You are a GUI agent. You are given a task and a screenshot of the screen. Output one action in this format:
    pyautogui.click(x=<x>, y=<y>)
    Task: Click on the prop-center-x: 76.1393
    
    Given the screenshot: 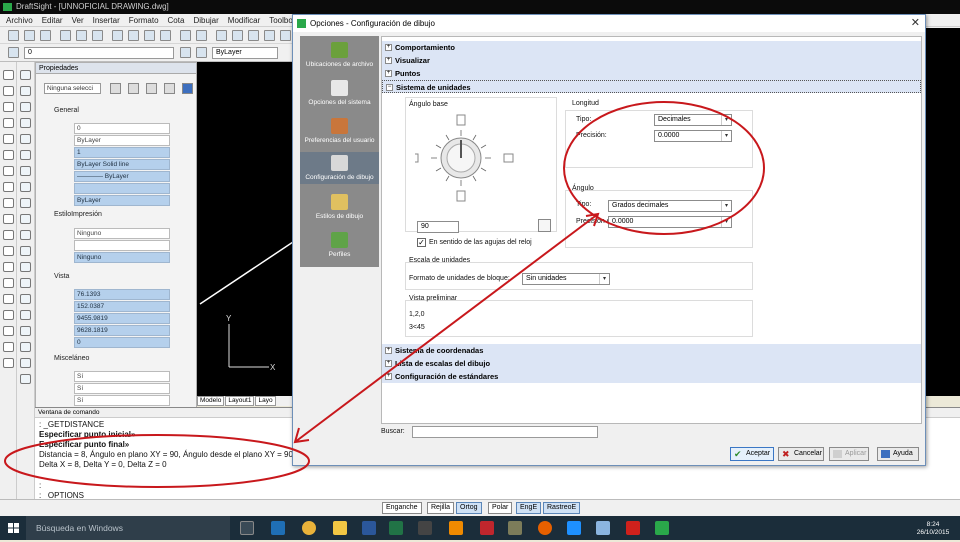 What is the action you would take?
    pyautogui.click(x=122, y=294)
    